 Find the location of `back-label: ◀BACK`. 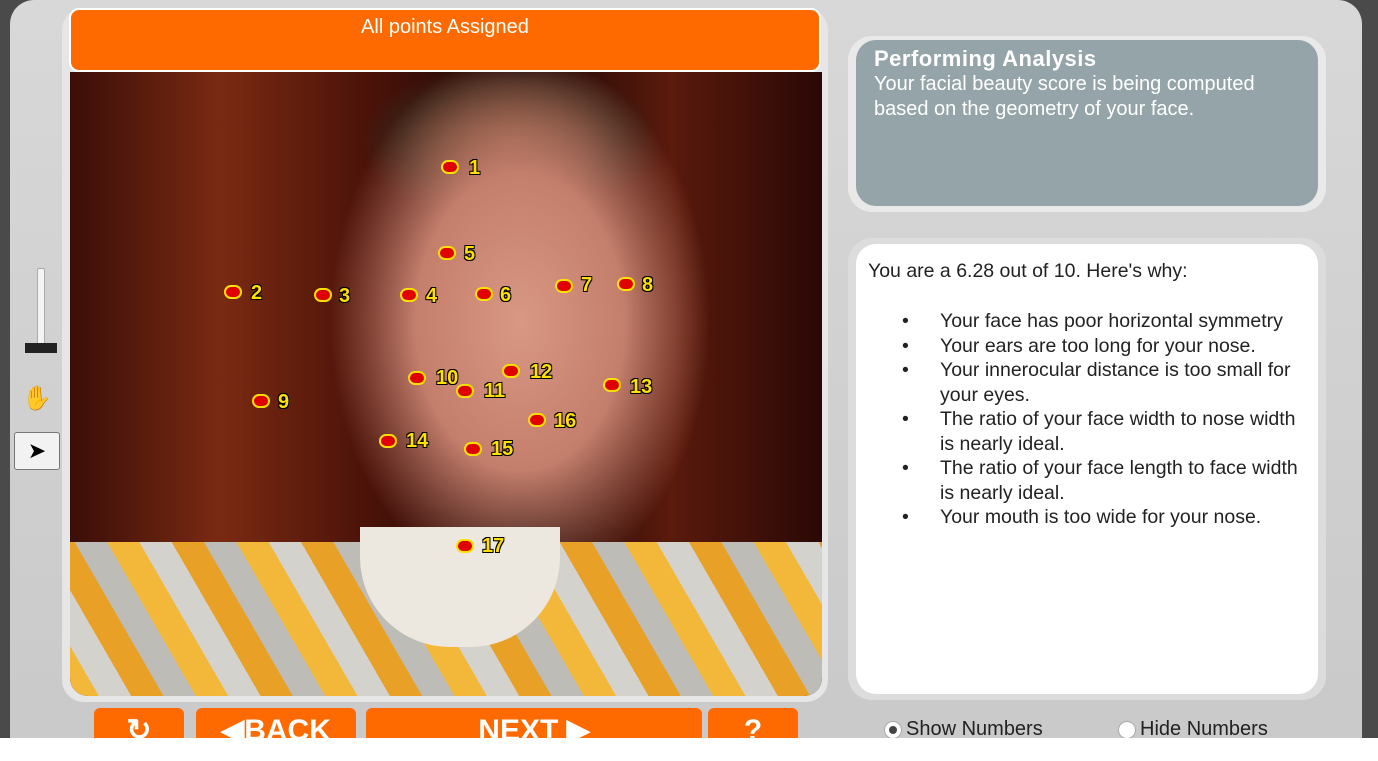

back-label: ◀BACK is located at coordinates (276, 726).